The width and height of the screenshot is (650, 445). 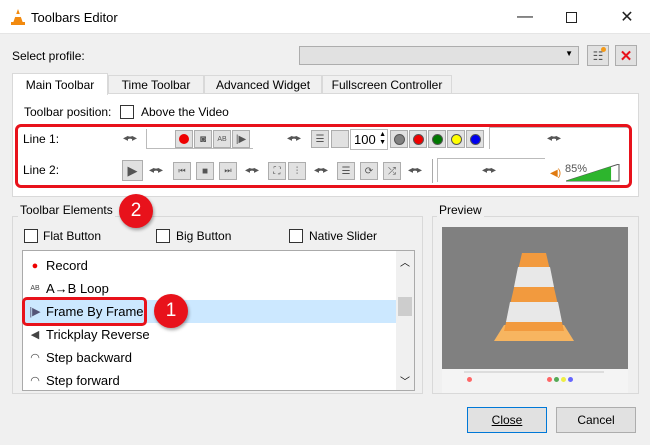 I want to click on toolbar-position-label: Toolbar position:, so click(x=68, y=112).